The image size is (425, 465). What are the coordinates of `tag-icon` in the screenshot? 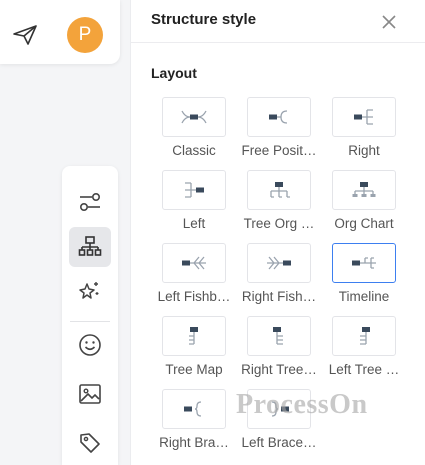 It's located at (90, 443).